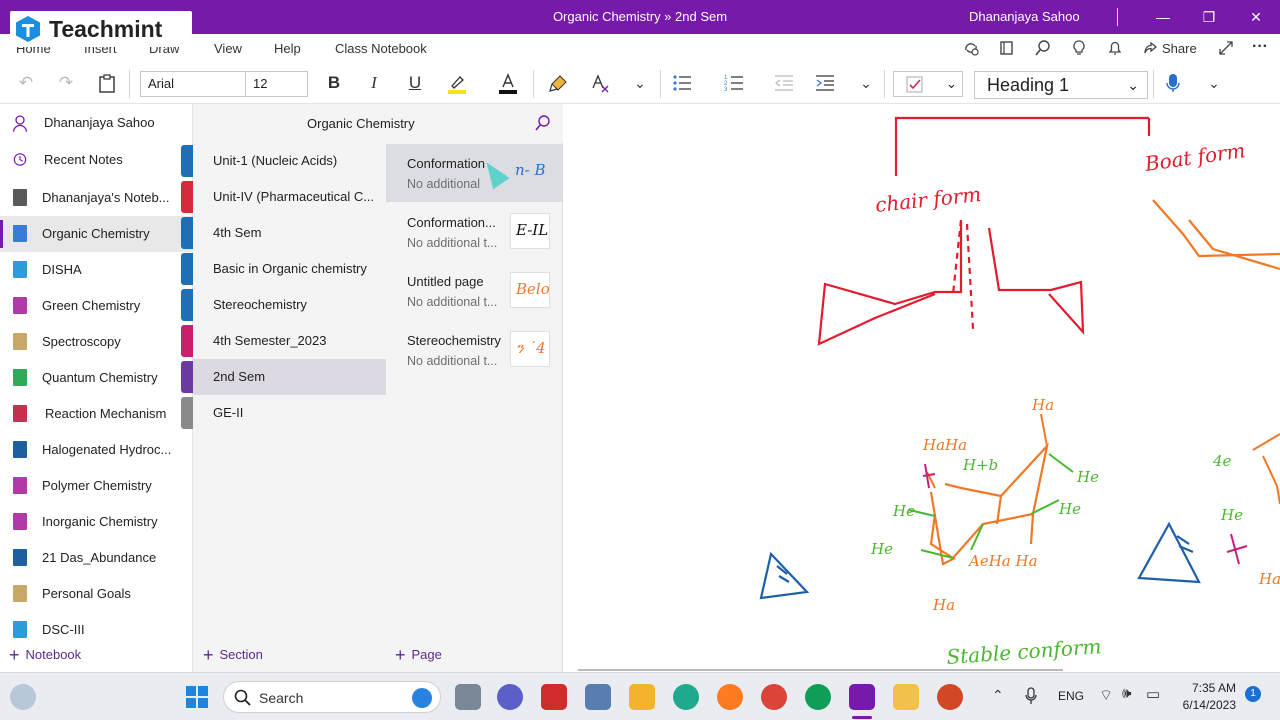 Image resolution: width=1280 pixels, height=720 pixels. Describe the element at coordinates (289, 233) in the screenshot. I see `section-item: 4th Sem` at that location.